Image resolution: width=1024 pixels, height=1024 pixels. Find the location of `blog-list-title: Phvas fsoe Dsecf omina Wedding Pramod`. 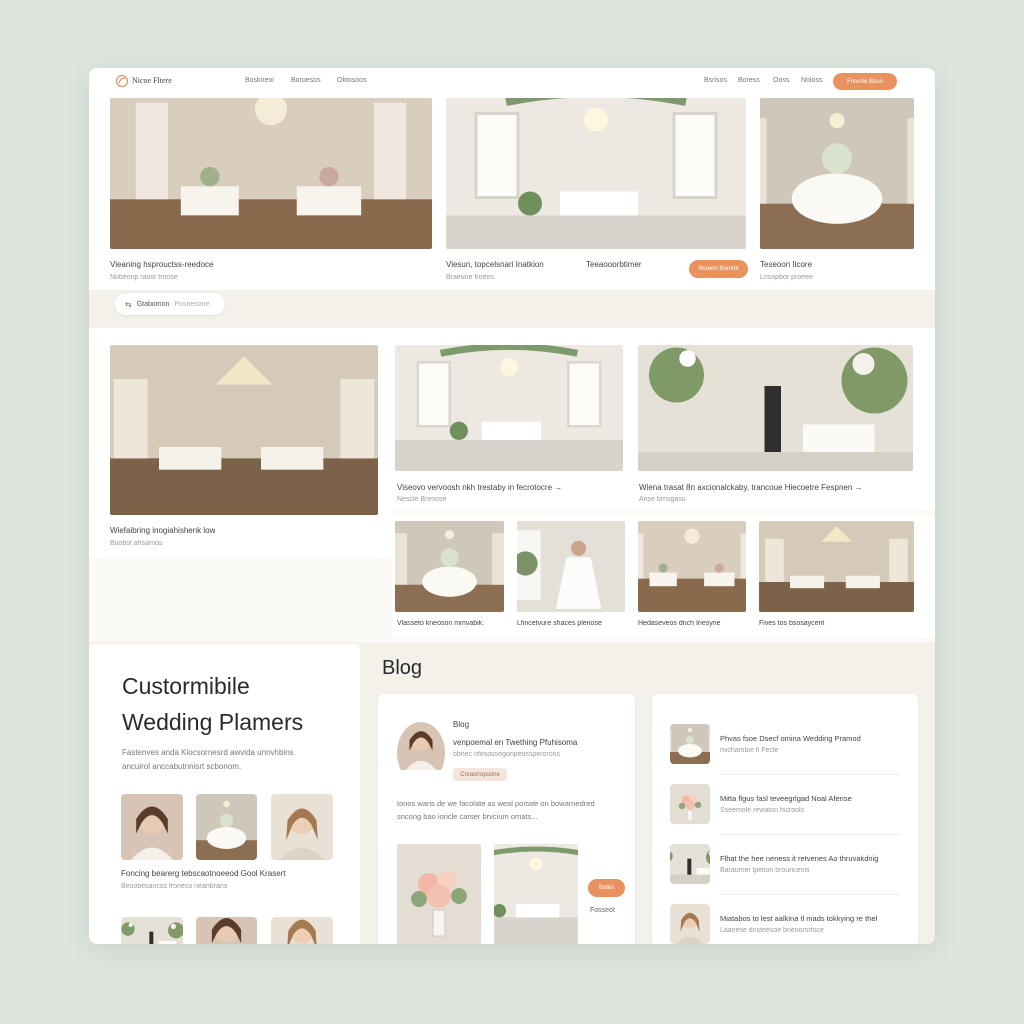

blog-list-title: Phvas fsoe Dsecf omina Wedding Pramod is located at coordinates (810, 738).